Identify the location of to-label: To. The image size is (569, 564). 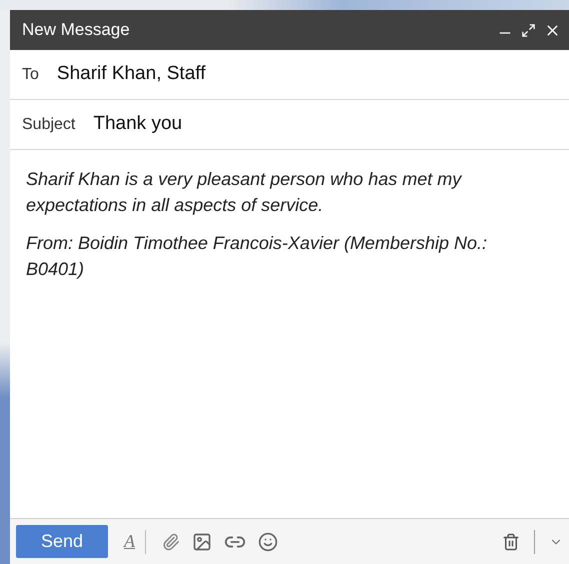
(30, 74).